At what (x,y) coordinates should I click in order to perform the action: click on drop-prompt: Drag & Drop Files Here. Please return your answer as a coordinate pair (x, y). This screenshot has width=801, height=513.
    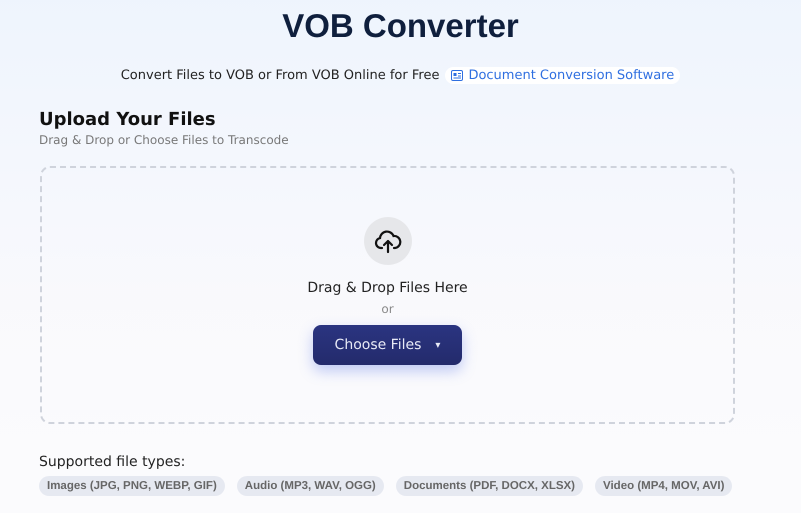
    Looking at the image, I should click on (387, 288).